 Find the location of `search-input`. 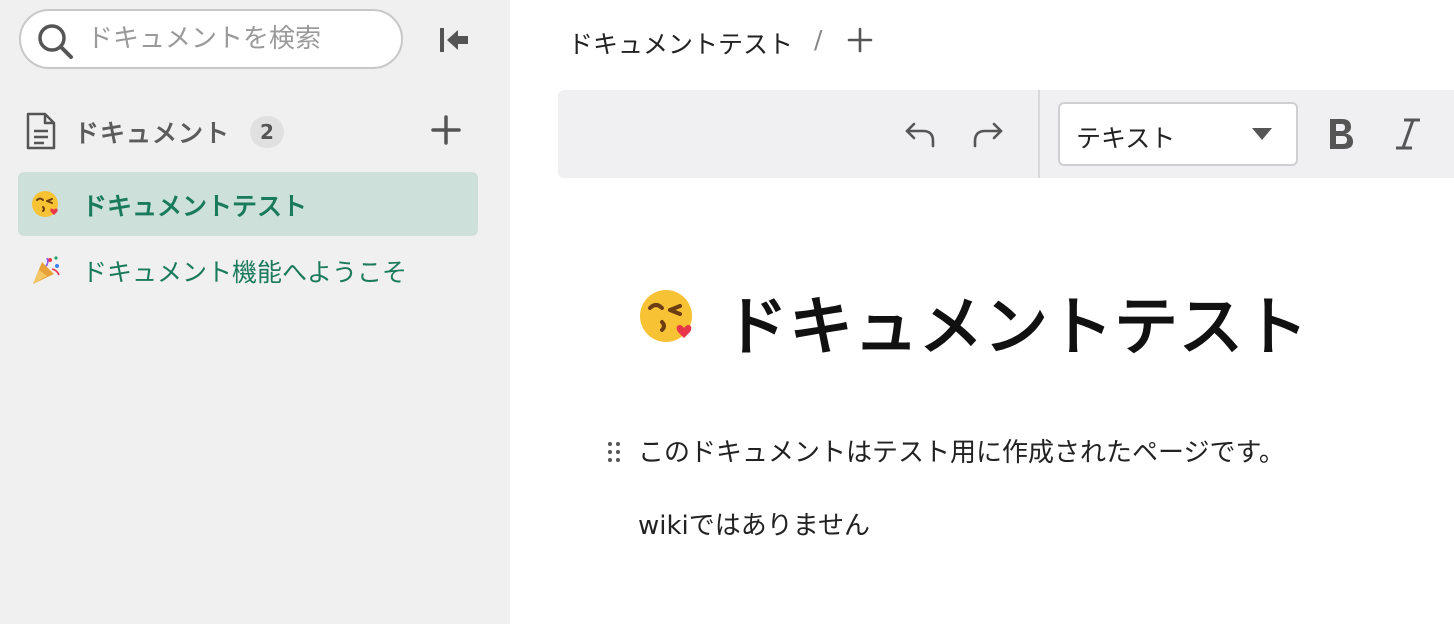

search-input is located at coordinates (237, 39).